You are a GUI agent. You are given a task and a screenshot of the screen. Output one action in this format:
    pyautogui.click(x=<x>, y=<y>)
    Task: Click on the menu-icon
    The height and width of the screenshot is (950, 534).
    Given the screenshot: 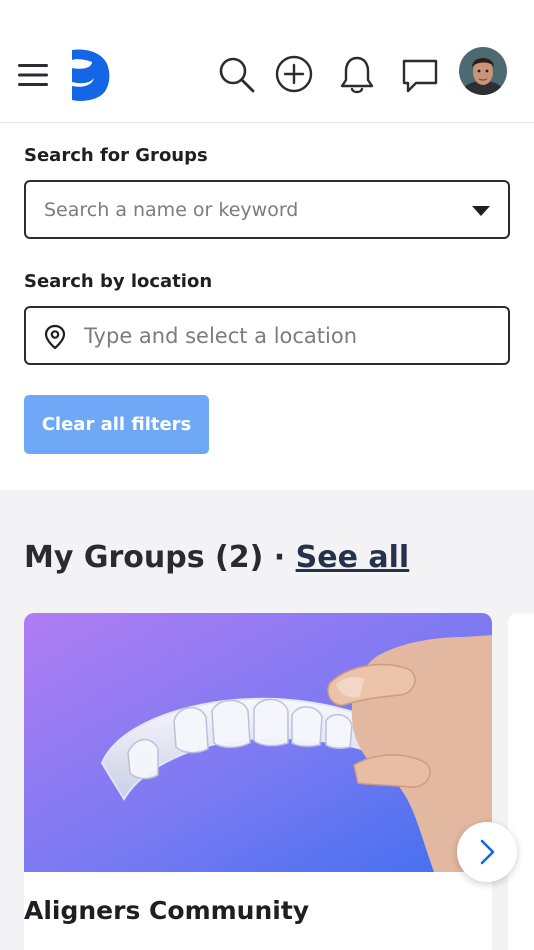 What is the action you would take?
    pyautogui.click(x=33, y=75)
    